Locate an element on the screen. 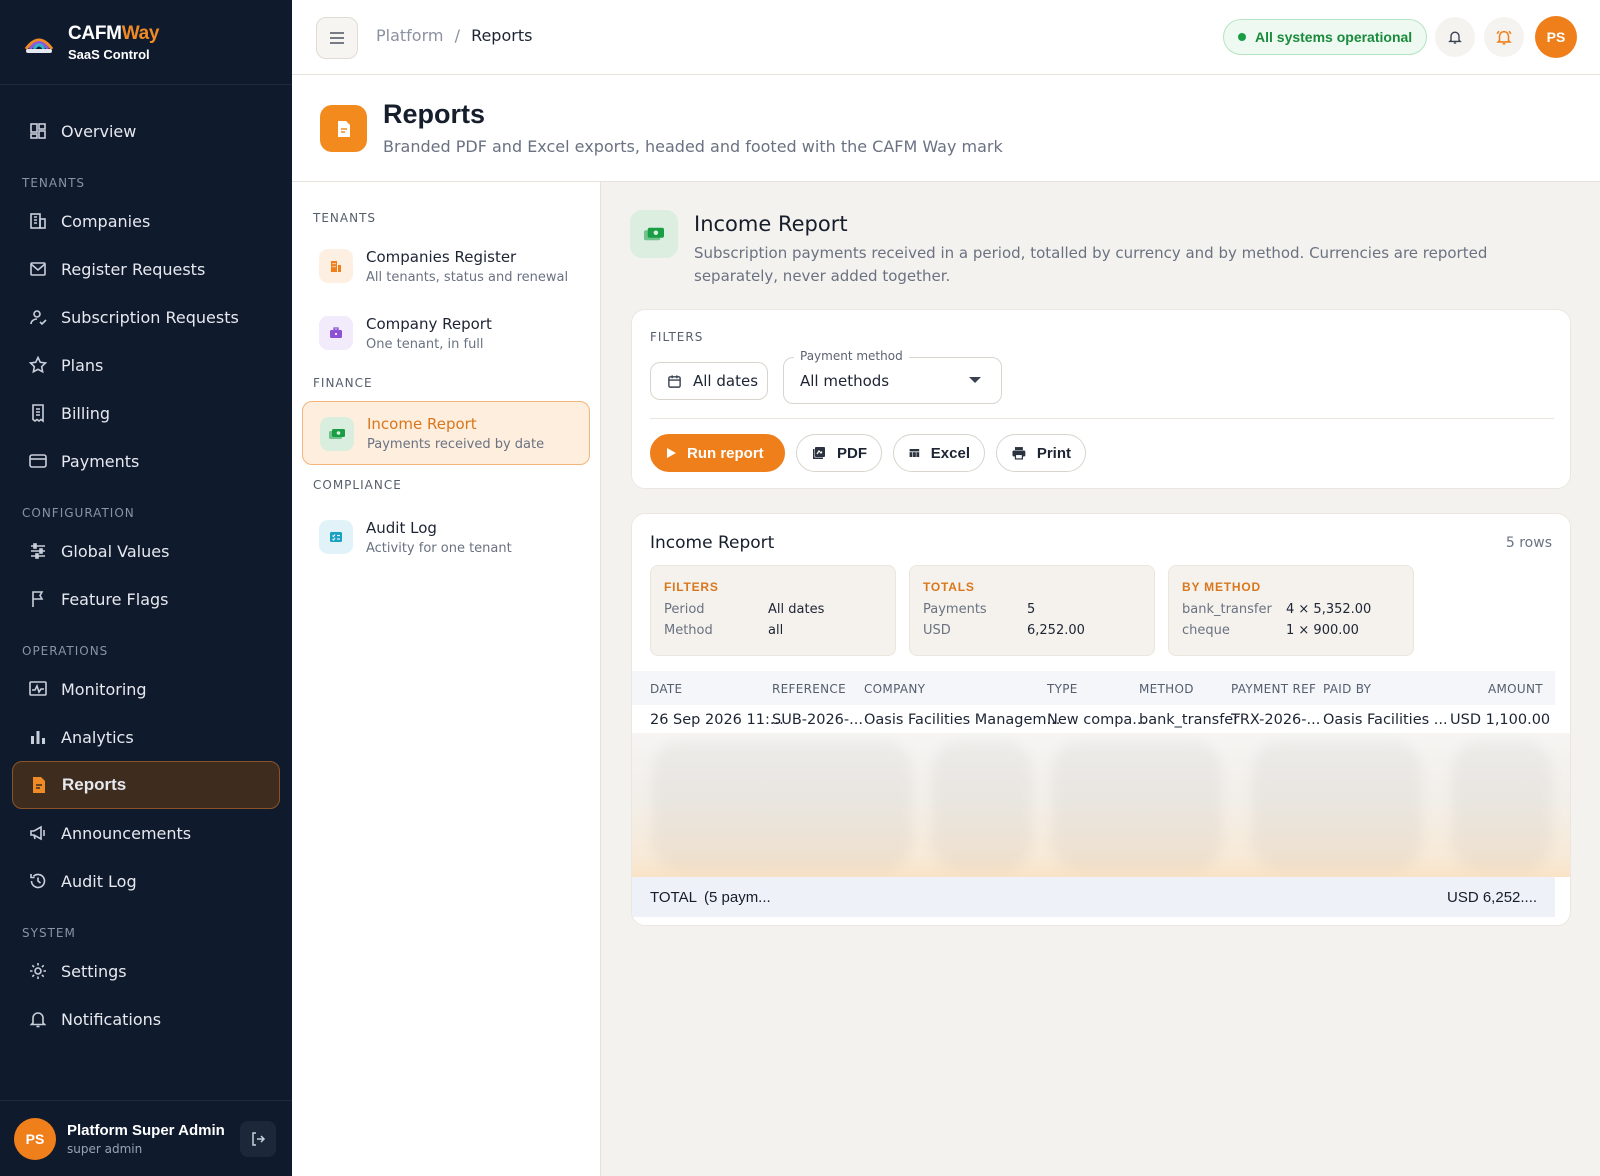 This screenshot has height=1176, width=1600. bell-ring-icon is located at coordinates (1504, 37).